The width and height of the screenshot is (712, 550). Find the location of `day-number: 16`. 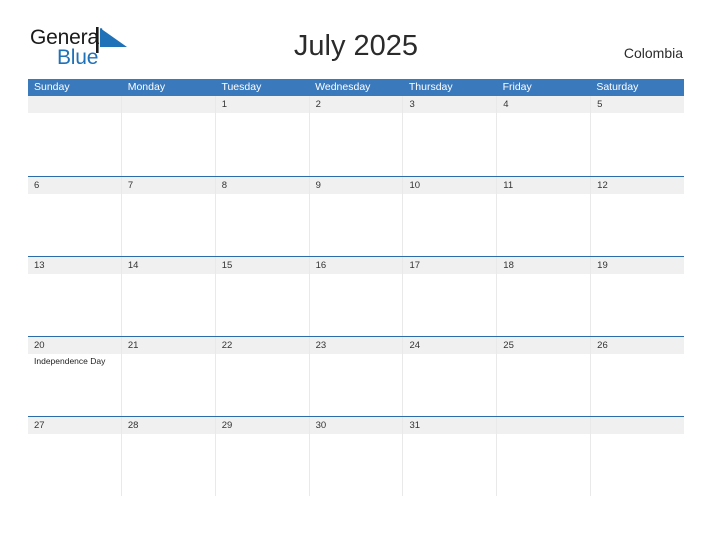

day-number: 16 is located at coordinates (356, 265).